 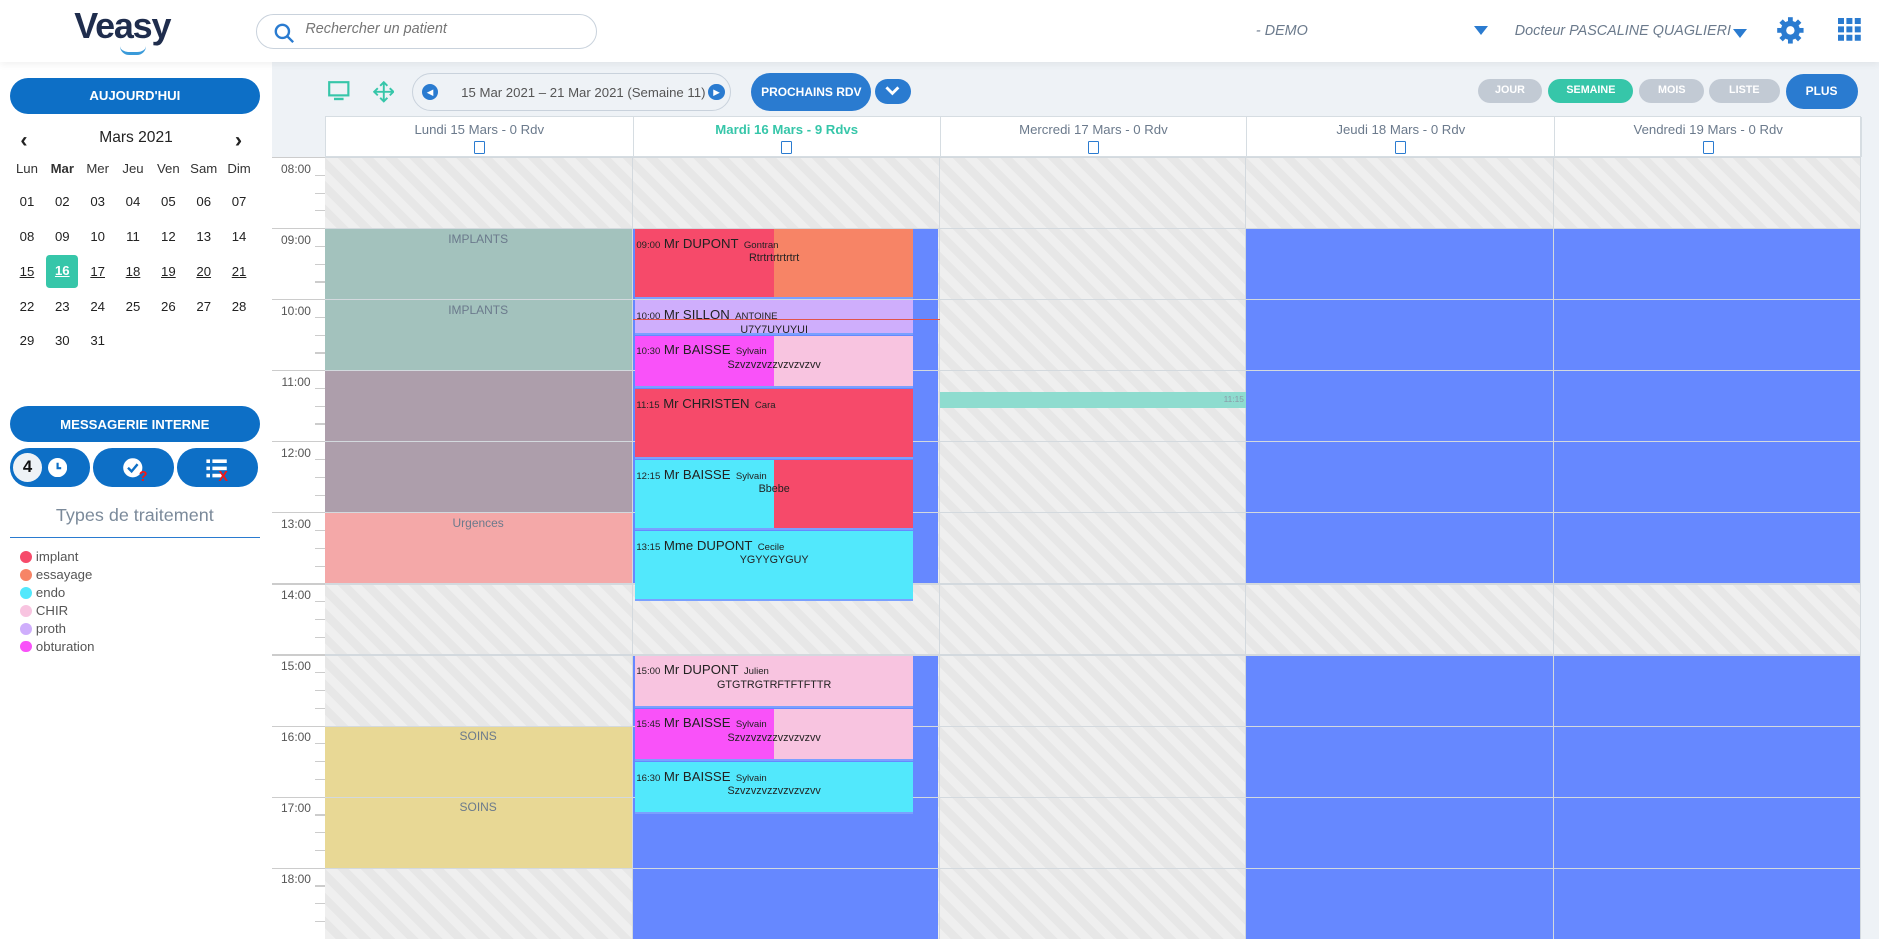 What do you see at coordinates (27, 272) in the screenshot?
I see `calendar-day: 15` at bounding box center [27, 272].